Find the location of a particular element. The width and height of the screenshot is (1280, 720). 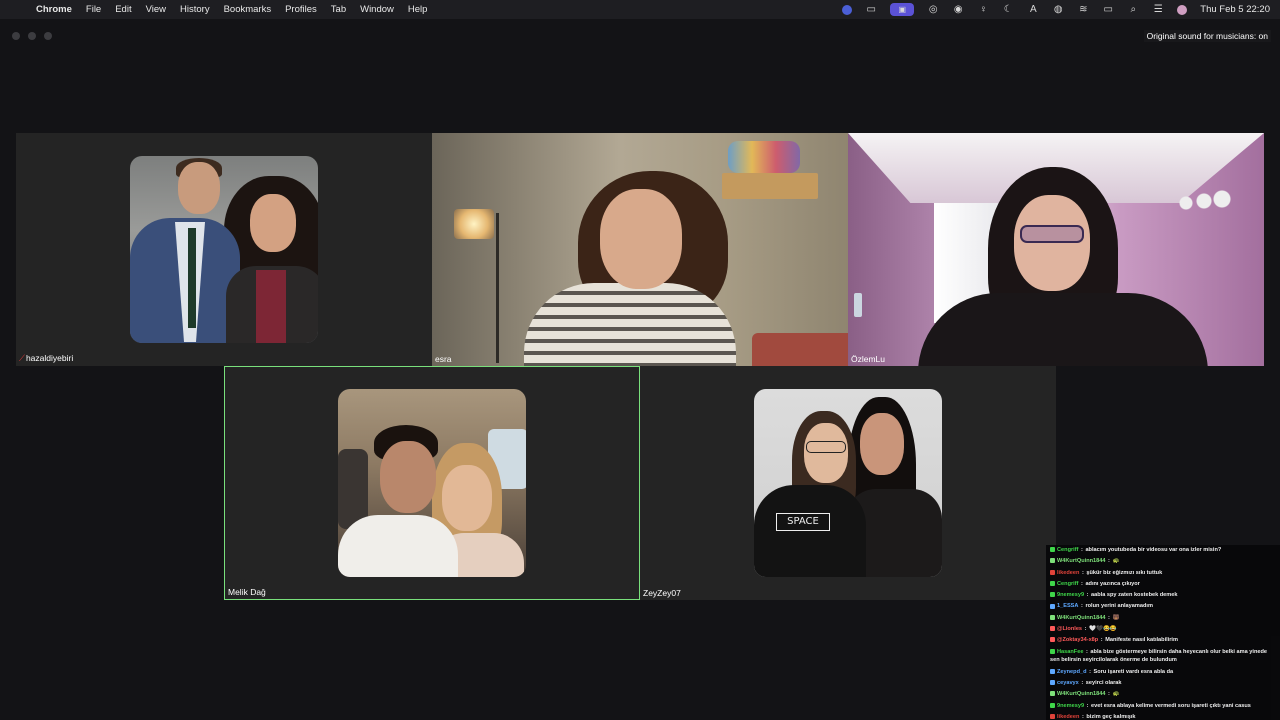

participant-tile-ozlemlu: ÖzlemLu is located at coordinates (1056, 249).